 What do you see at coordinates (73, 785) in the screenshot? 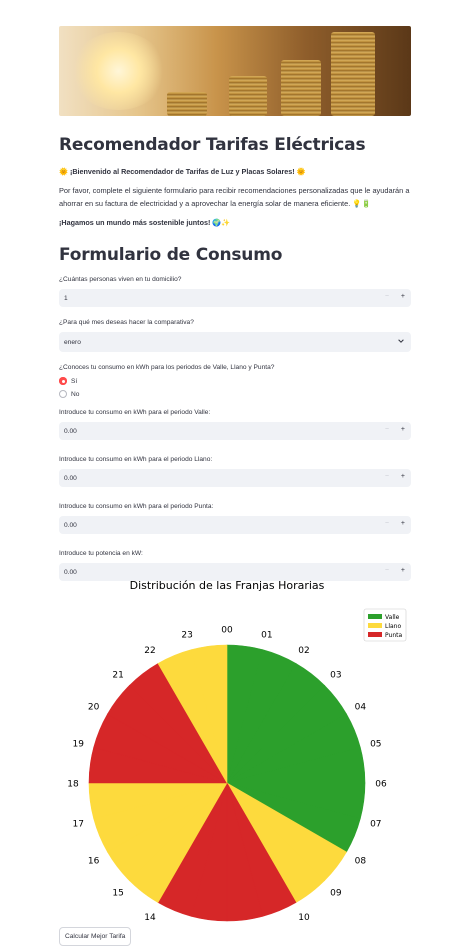
I see `pie-label-18: 18` at bounding box center [73, 785].